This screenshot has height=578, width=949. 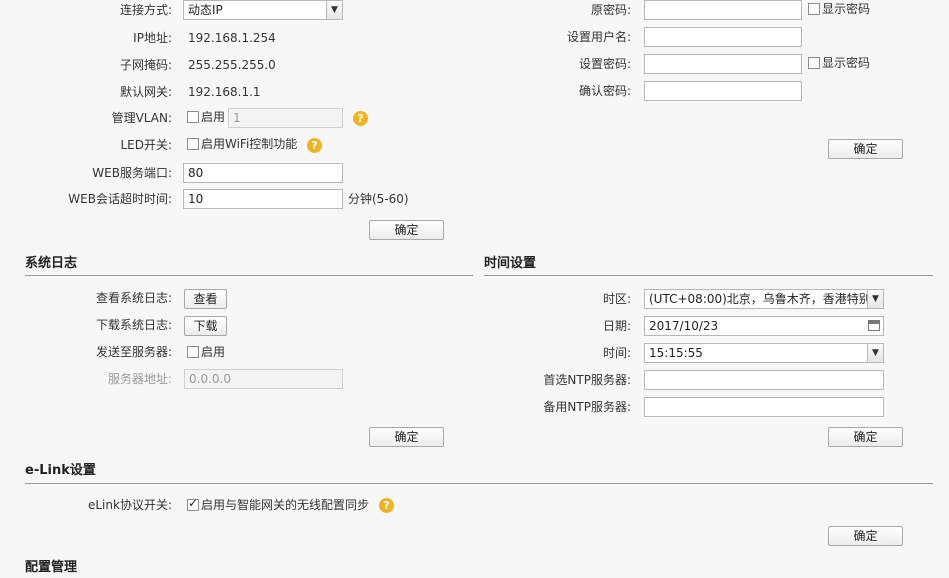 I want to click on timezone-label: 时区:, so click(x=616, y=299).